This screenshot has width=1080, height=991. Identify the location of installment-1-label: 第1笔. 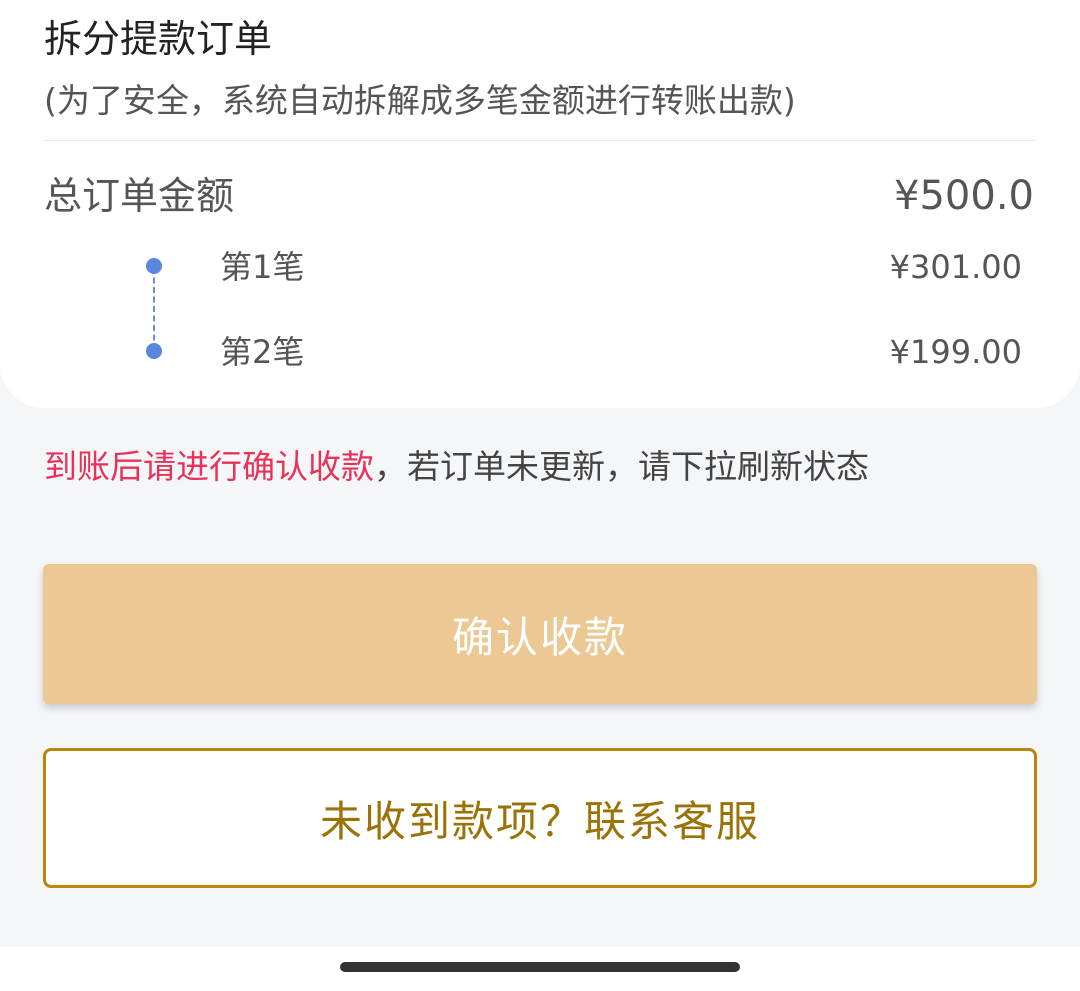
(262, 267).